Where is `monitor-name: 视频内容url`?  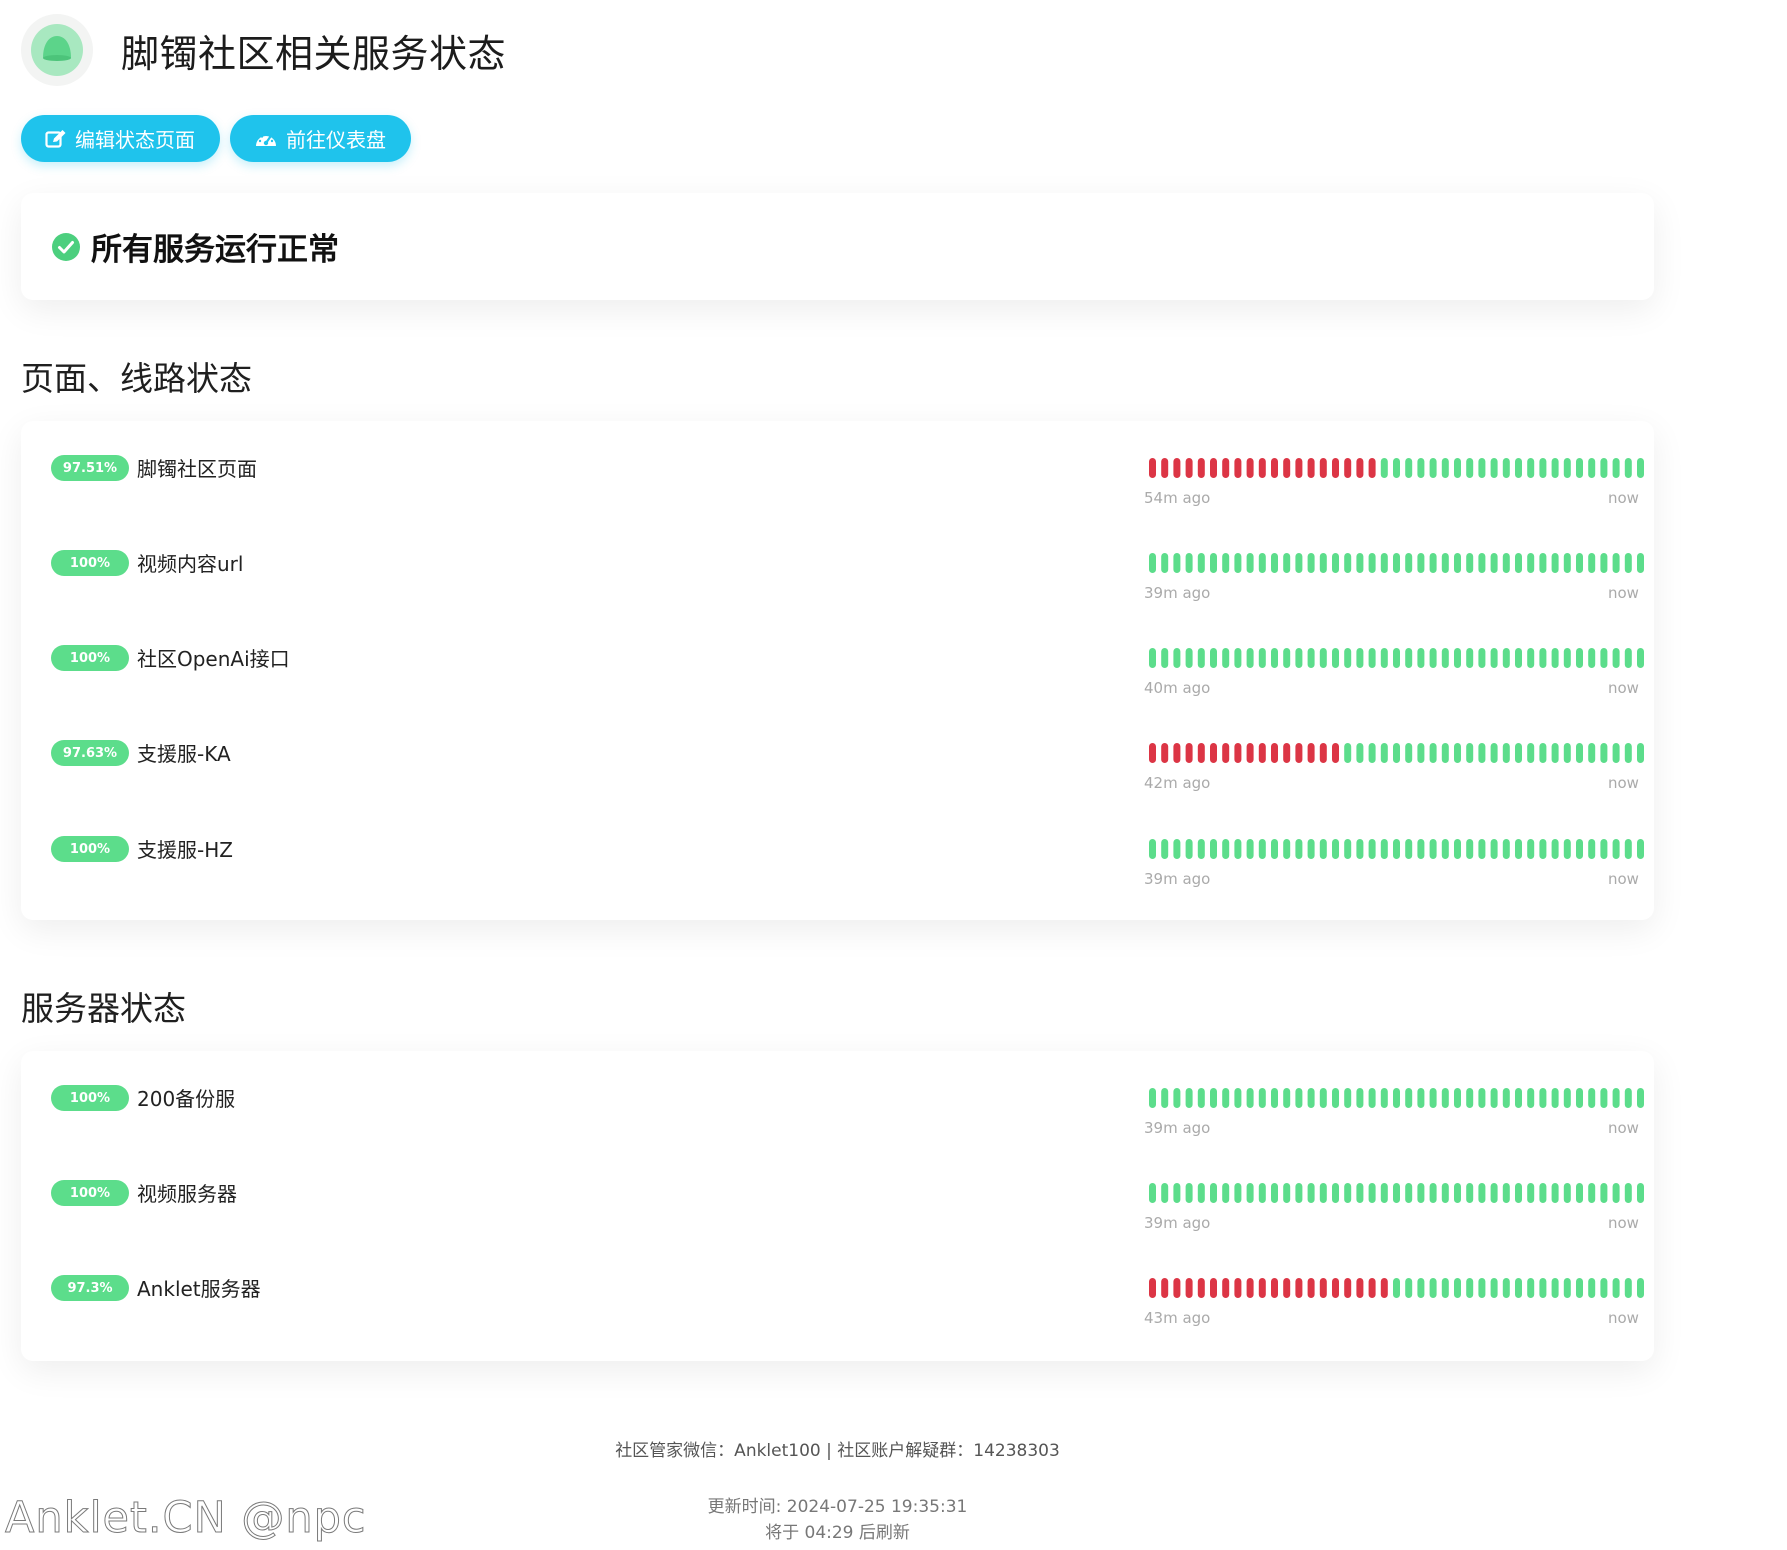 monitor-name: 视频内容url is located at coordinates (190, 562).